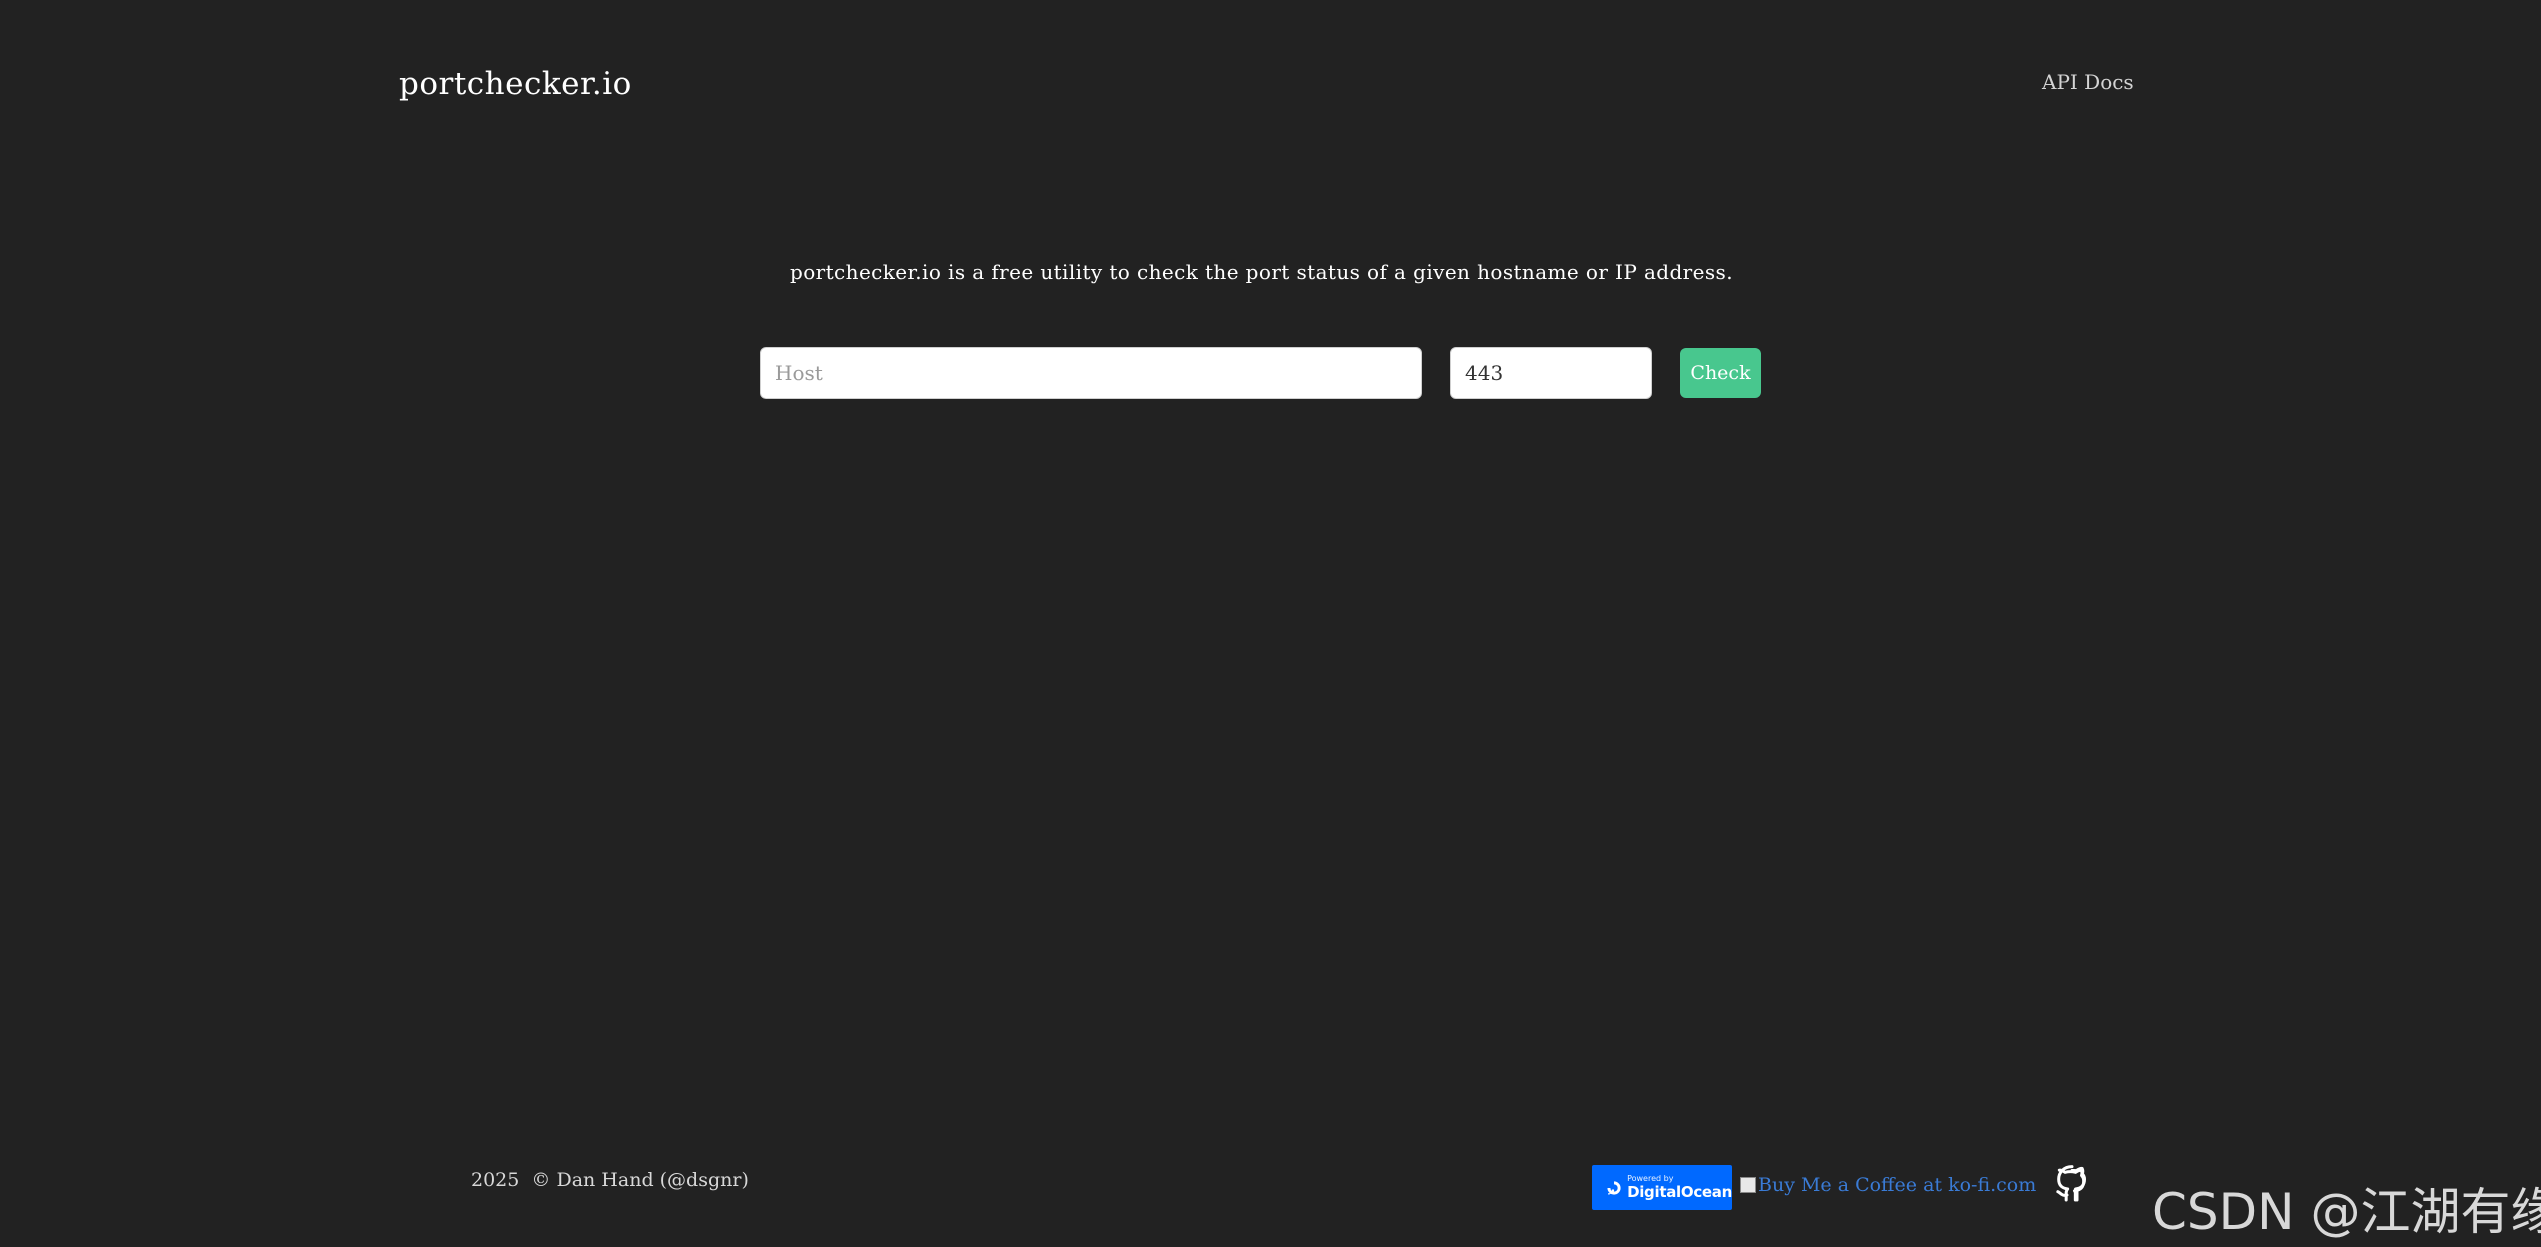 This screenshot has width=2541, height=1247. What do you see at coordinates (1679, 1192) in the screenshot?
I see `digitalocean-badge-name: DigitalOcean` at bounding box center [1679, 1192].